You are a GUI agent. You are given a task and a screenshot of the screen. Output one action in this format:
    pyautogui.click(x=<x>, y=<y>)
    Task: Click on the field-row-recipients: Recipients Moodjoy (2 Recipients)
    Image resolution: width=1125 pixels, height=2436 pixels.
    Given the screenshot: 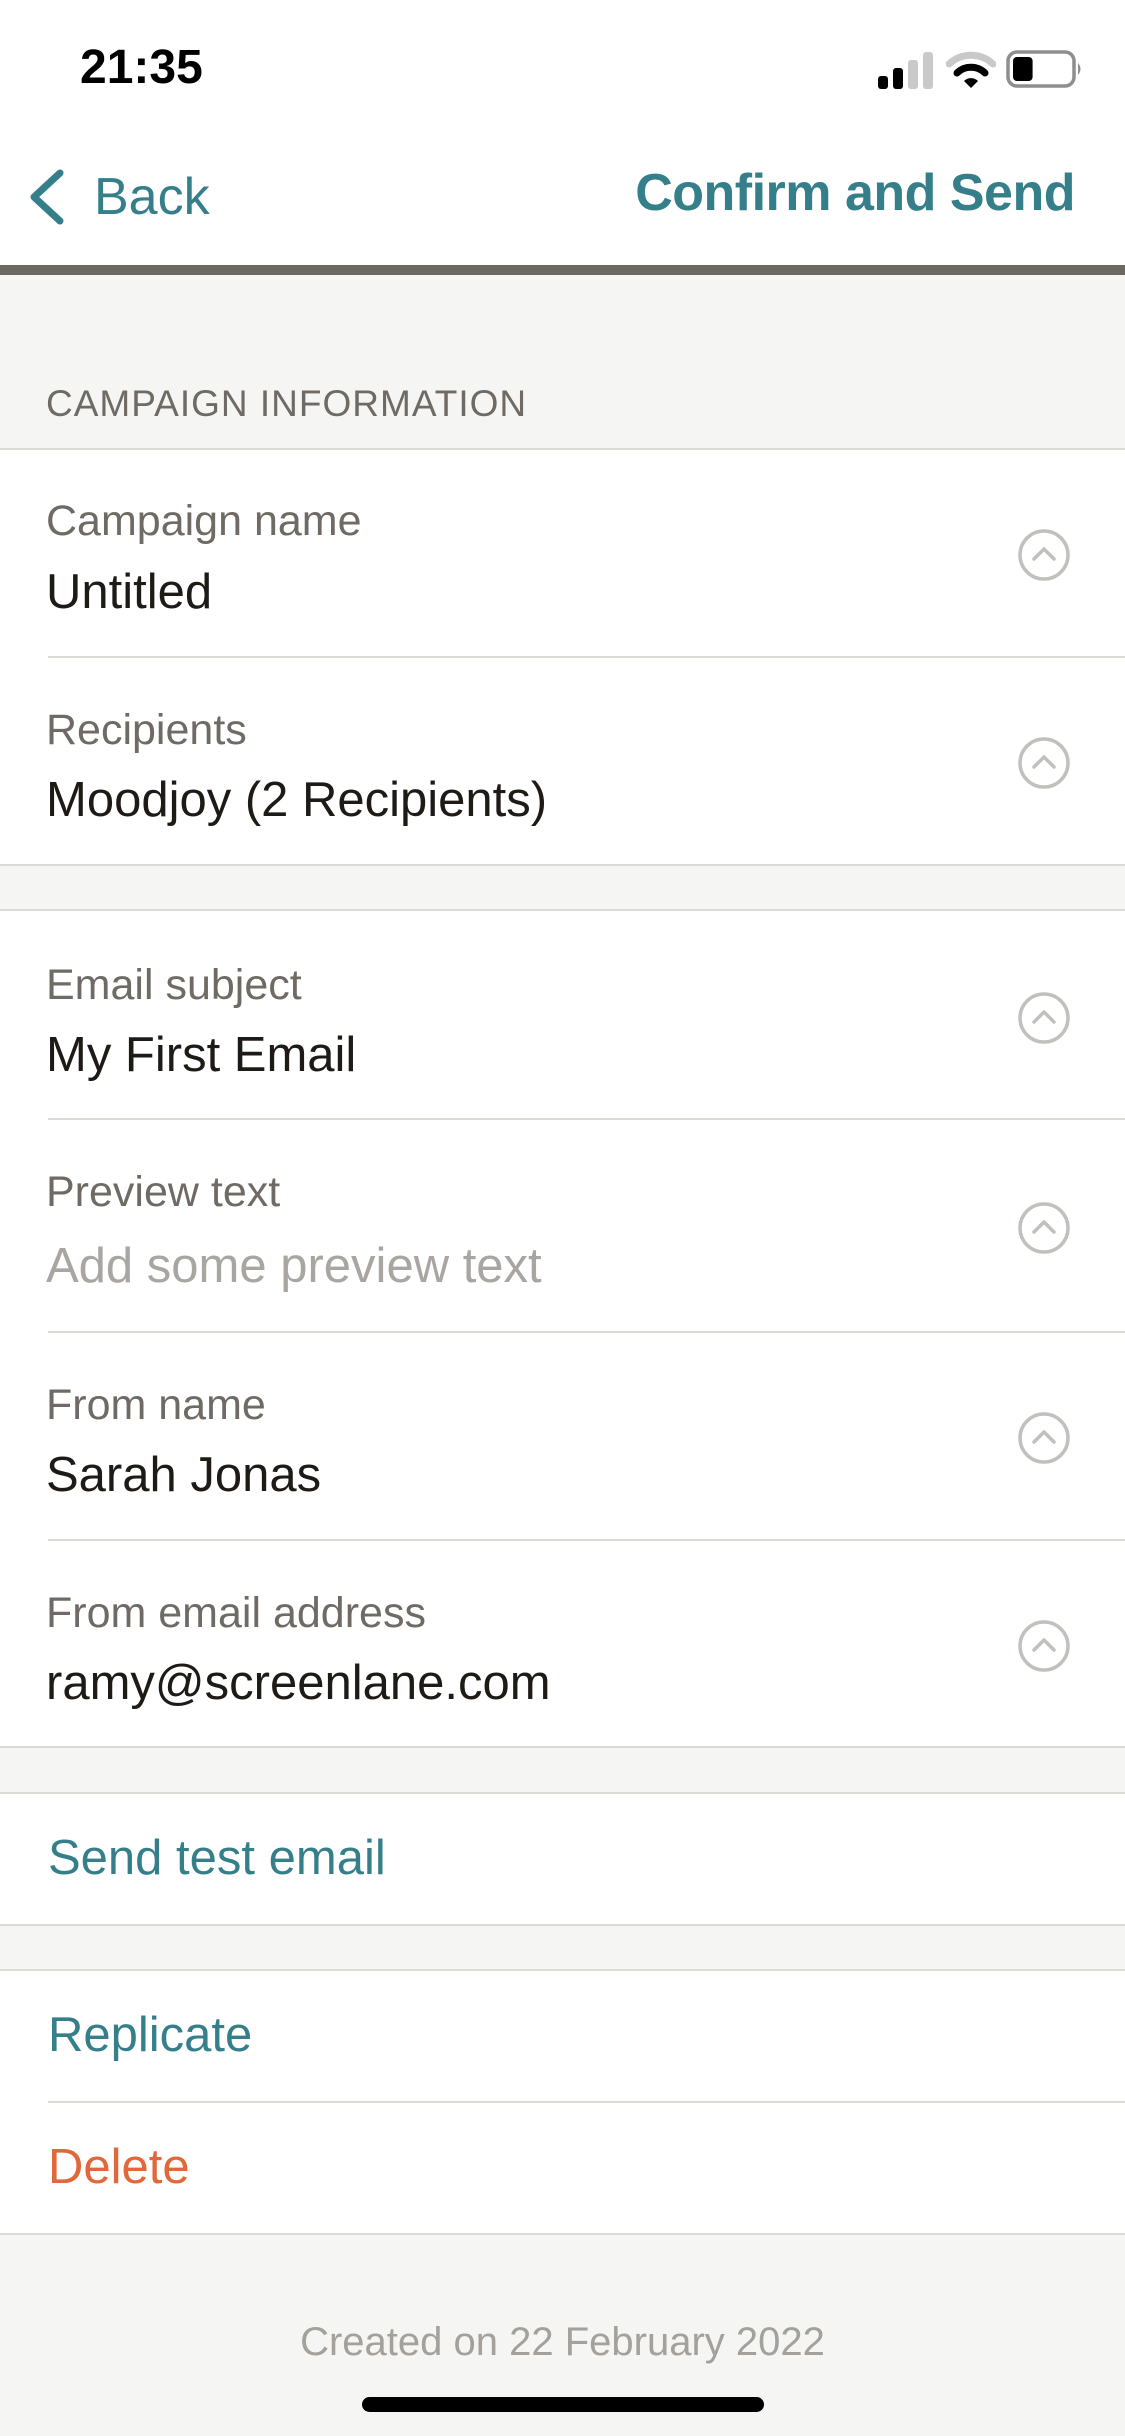 What is the action you would take?
    pyautogui.click(x=562, y=760)
    